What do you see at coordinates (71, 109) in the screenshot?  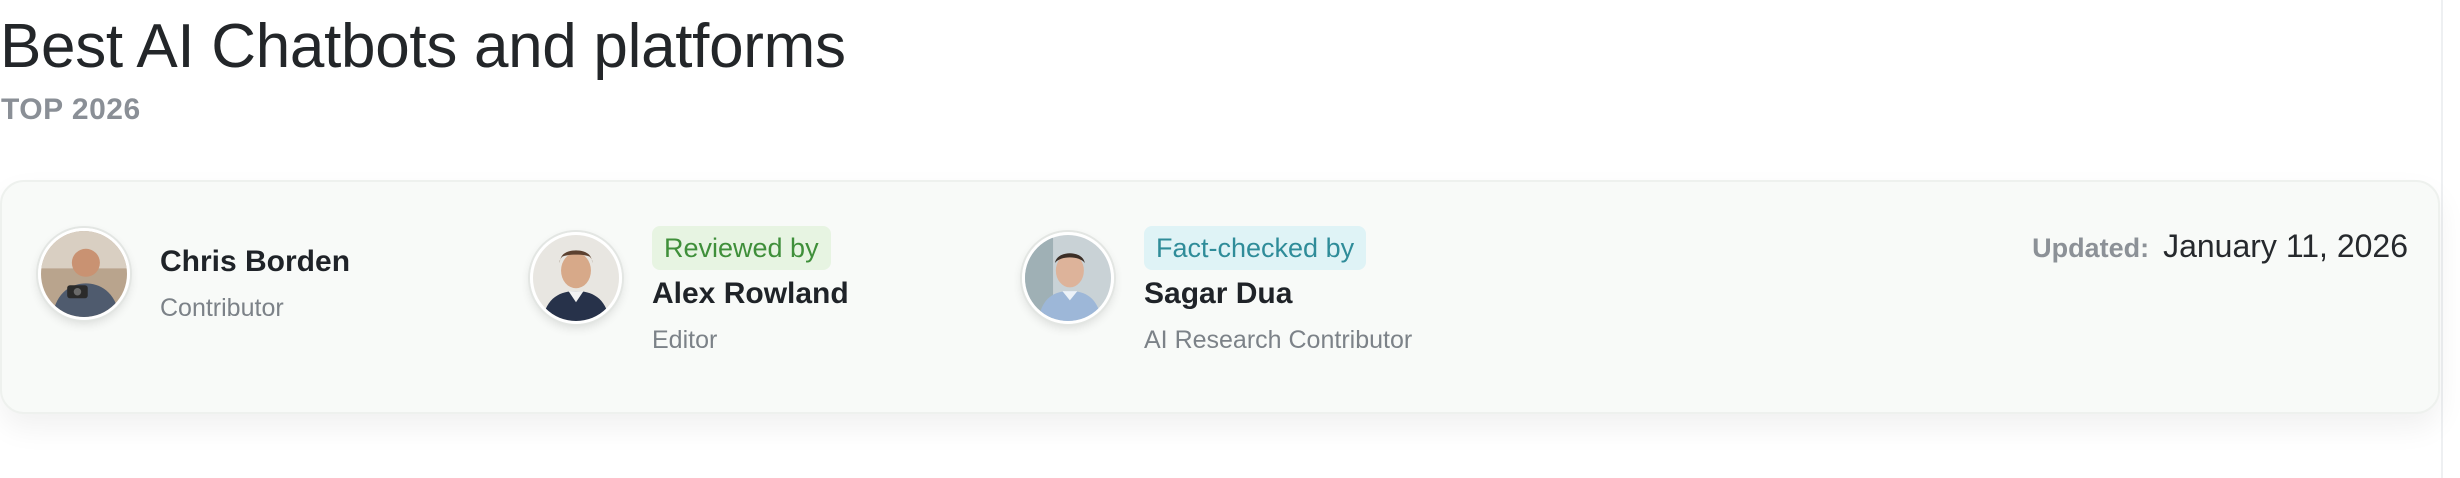 I see `page-subtitle: TOP 2026` at bounding box center [71, 109].